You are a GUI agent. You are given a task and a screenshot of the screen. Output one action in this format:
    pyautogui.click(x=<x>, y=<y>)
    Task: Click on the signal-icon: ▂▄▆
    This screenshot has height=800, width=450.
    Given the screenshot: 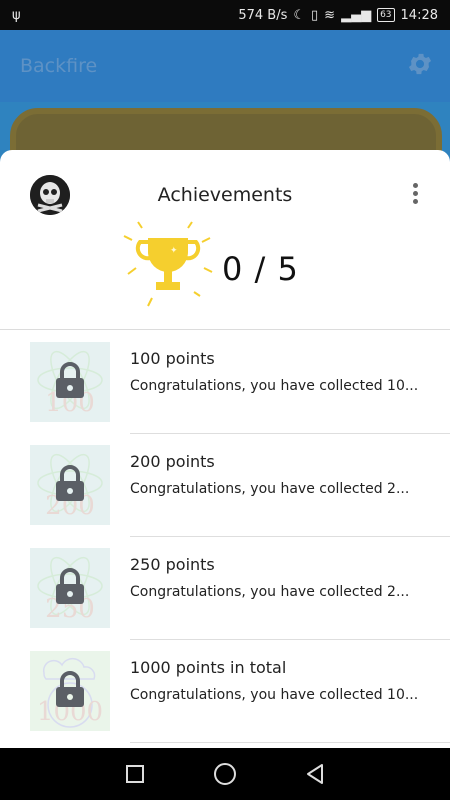 What is the action you would take?
    pyautogui.click(x=356, y=15)
    